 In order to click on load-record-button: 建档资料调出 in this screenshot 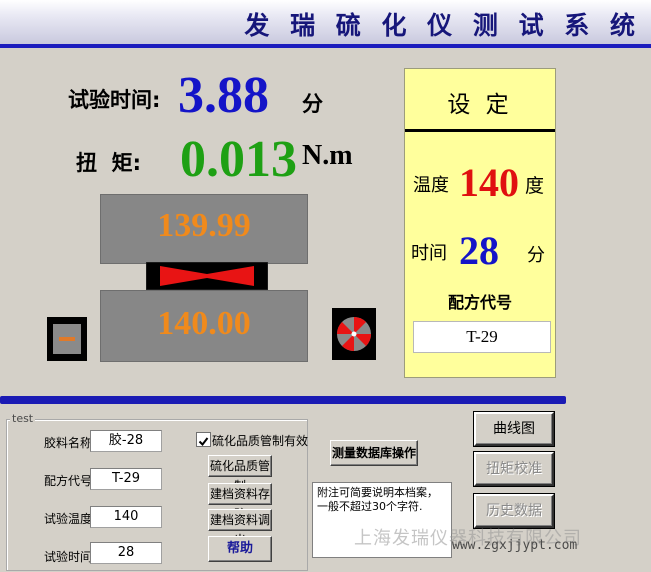, I will do `click(240, 528)`.